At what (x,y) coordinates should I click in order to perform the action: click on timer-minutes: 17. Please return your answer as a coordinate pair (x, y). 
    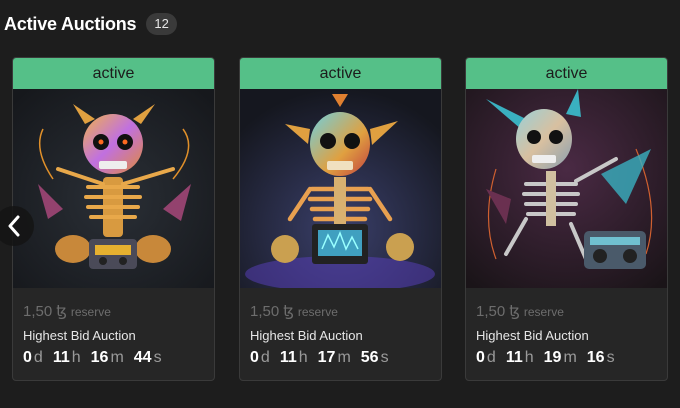
    Looking at the image, I should click on (326, 357).